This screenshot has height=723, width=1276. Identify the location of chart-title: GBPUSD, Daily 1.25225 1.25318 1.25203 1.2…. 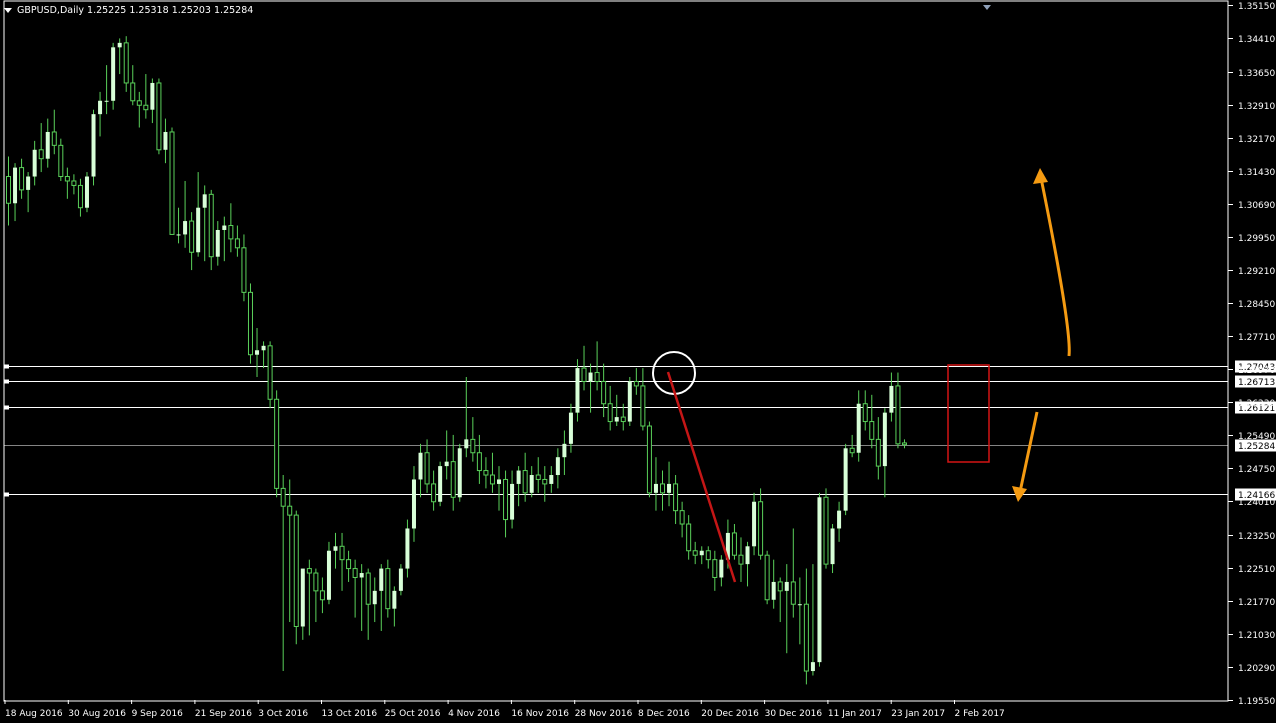
(128, 10).